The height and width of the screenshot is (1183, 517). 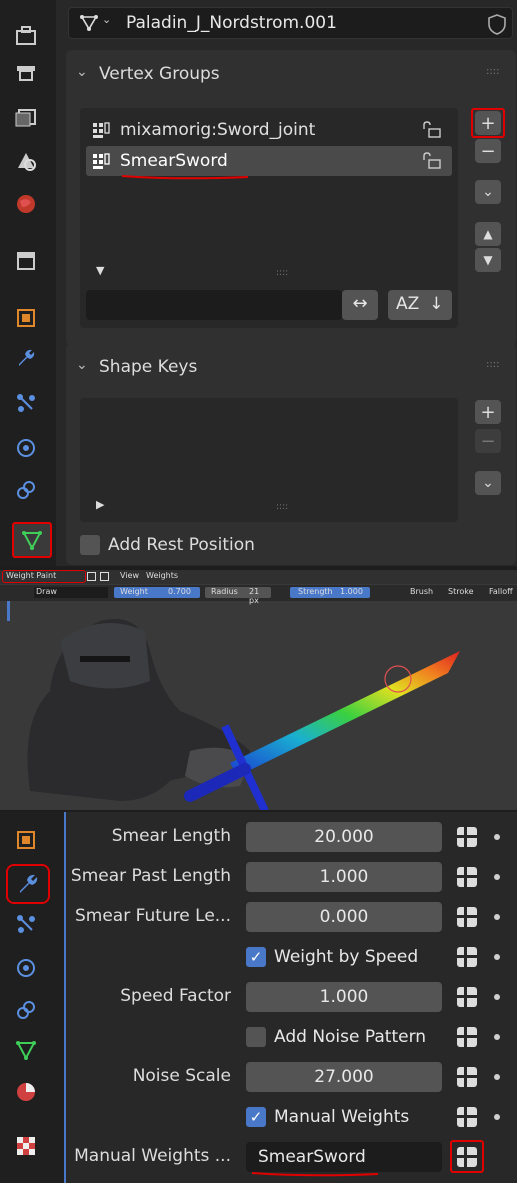 I want to click on add-rest-position-checkbox: Add Rest Position, so click(x=167, y=545).